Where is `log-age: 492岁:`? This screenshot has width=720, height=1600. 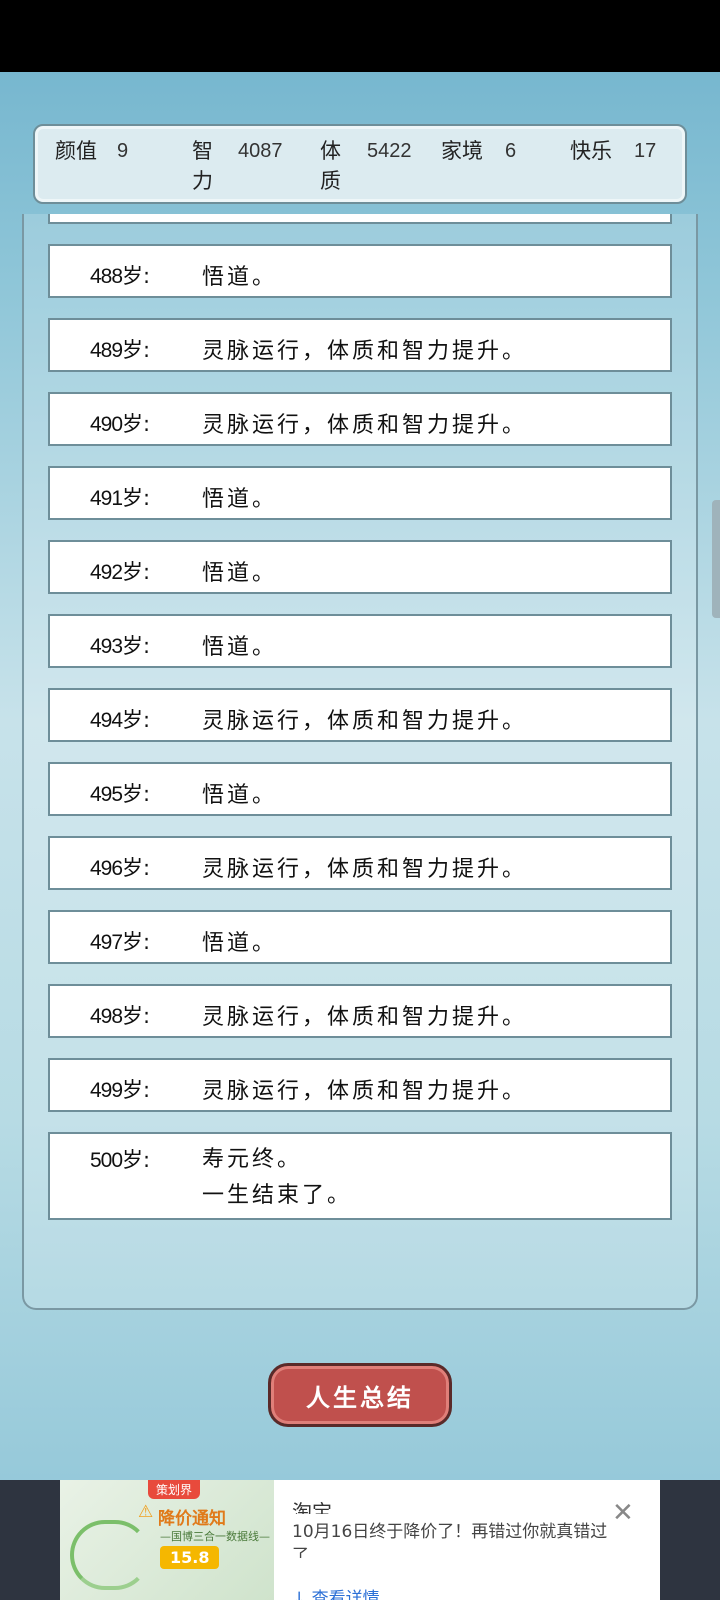
log-age: 492岁: is located at coordinates (120, 571).